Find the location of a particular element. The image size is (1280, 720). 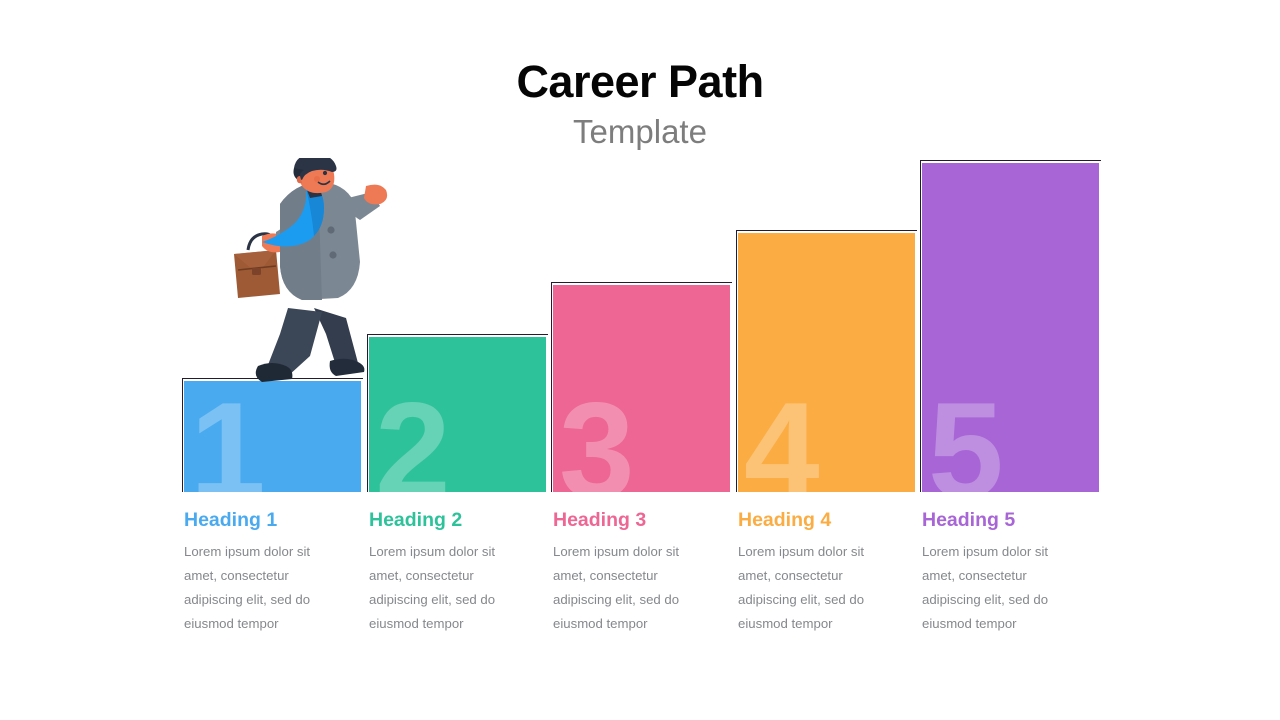

step-bar-3: 3 is located at coordinates (641, 388).